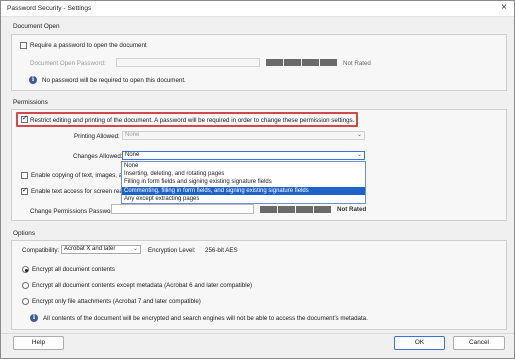 The width and height of the screenshot is (515, 359). Describe the element at coordinates (30, 102) in the screenshot. I see `permissions-section-label: Permissions` at that location.